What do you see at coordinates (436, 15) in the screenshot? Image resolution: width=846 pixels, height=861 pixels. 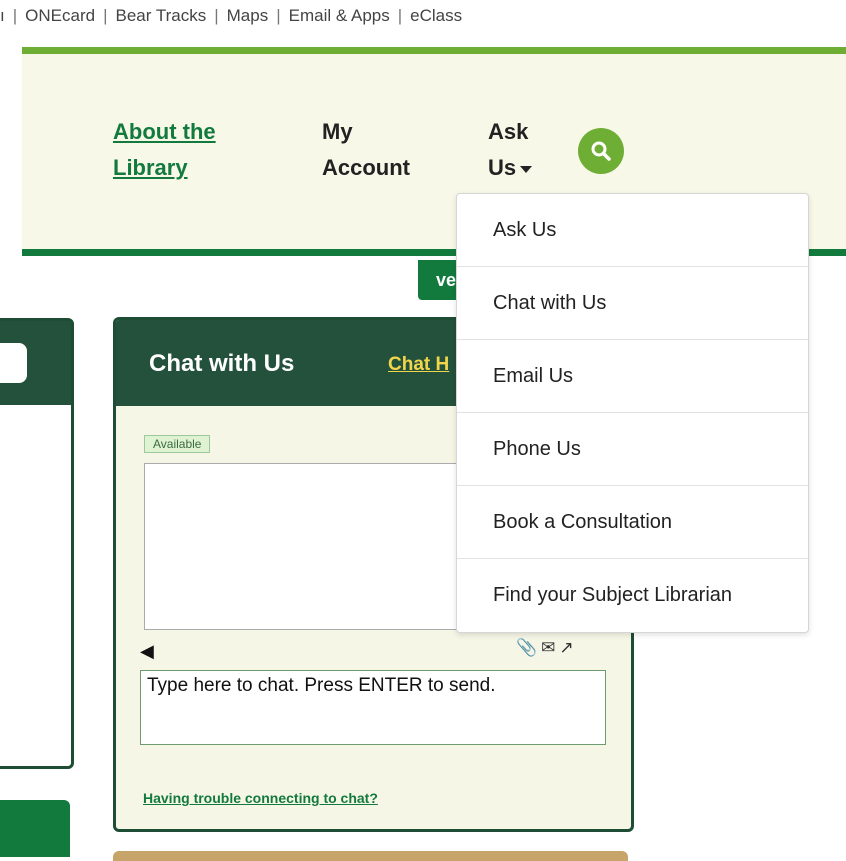 I see `utility-link-eclass: eClass` at bounding box center [436, 15].